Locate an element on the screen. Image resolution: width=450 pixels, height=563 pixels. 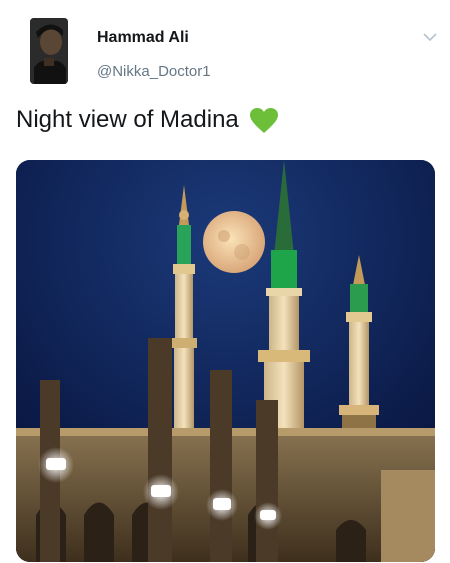
chevron-down-icon is located at coordinates (430, 37).